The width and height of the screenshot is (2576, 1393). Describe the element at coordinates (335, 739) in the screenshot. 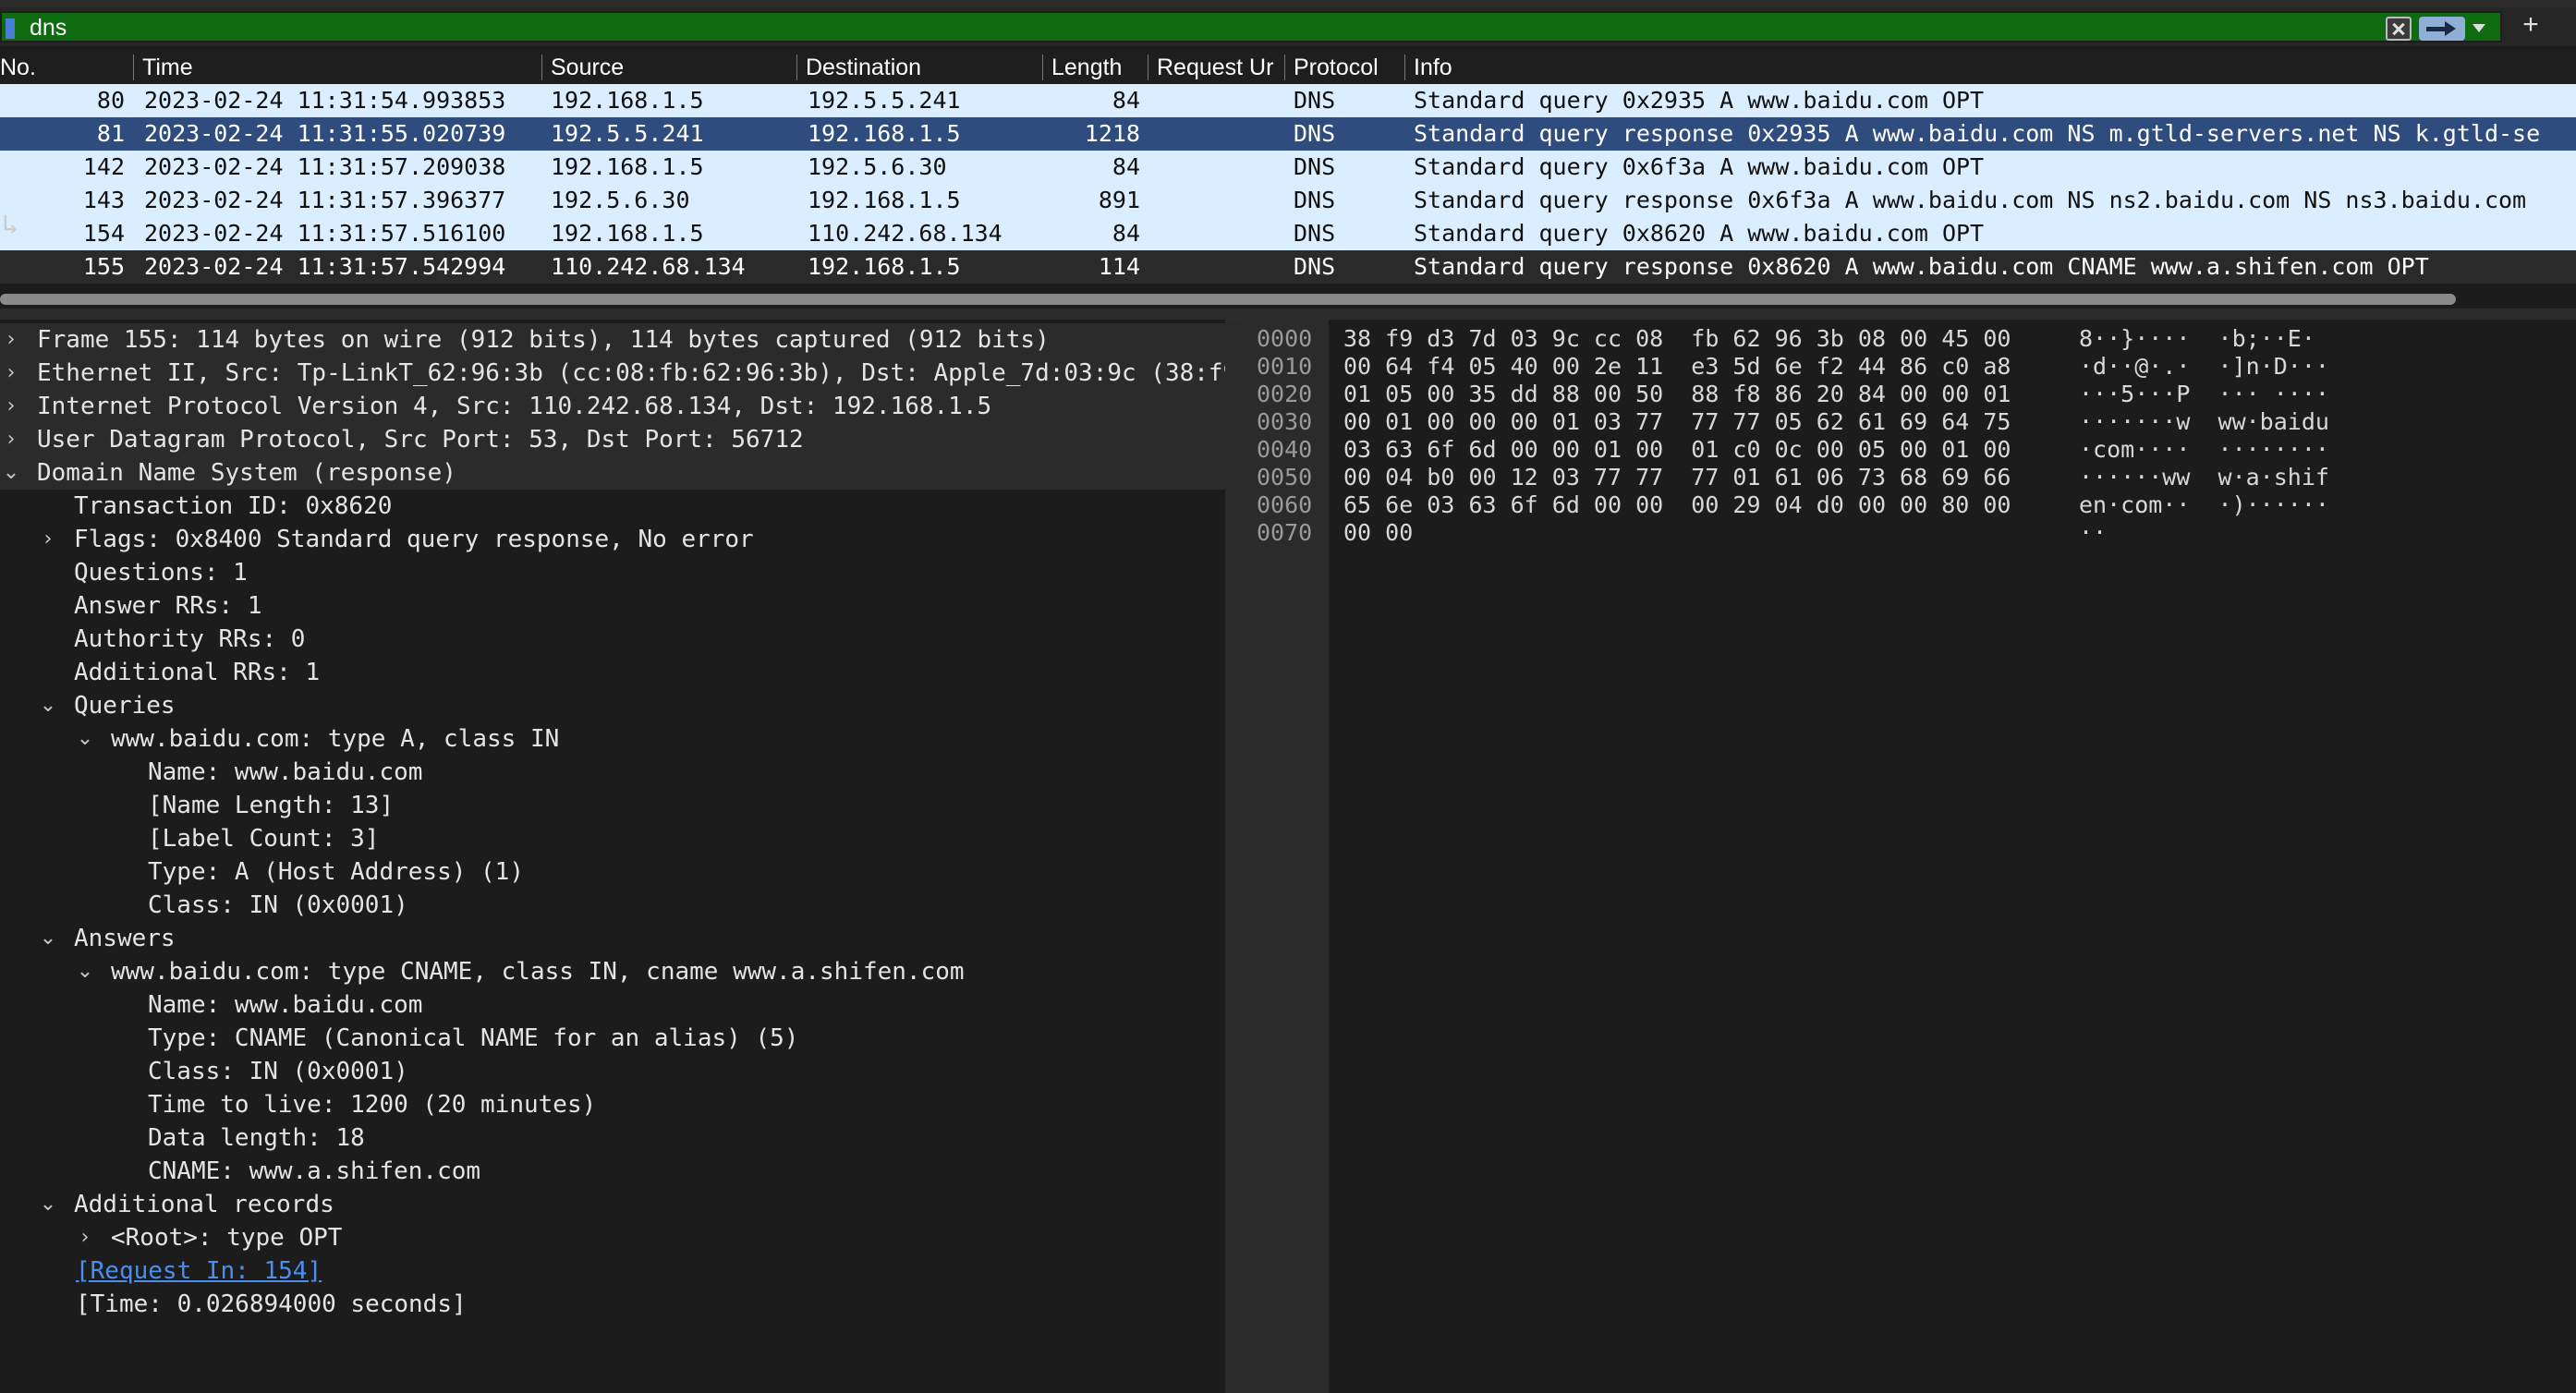

I see `tree-item-label: www.baidu.com: type A, class IN` at that location.